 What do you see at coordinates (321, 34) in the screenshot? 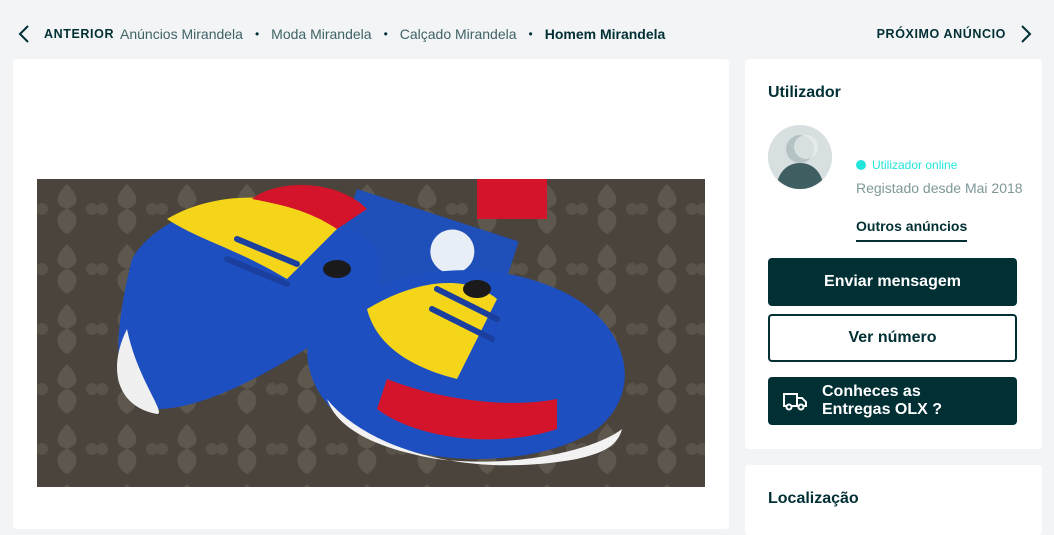
I see `breadcrumb-item-moda: Moda Mirandela` at bounding box center [321, 34].